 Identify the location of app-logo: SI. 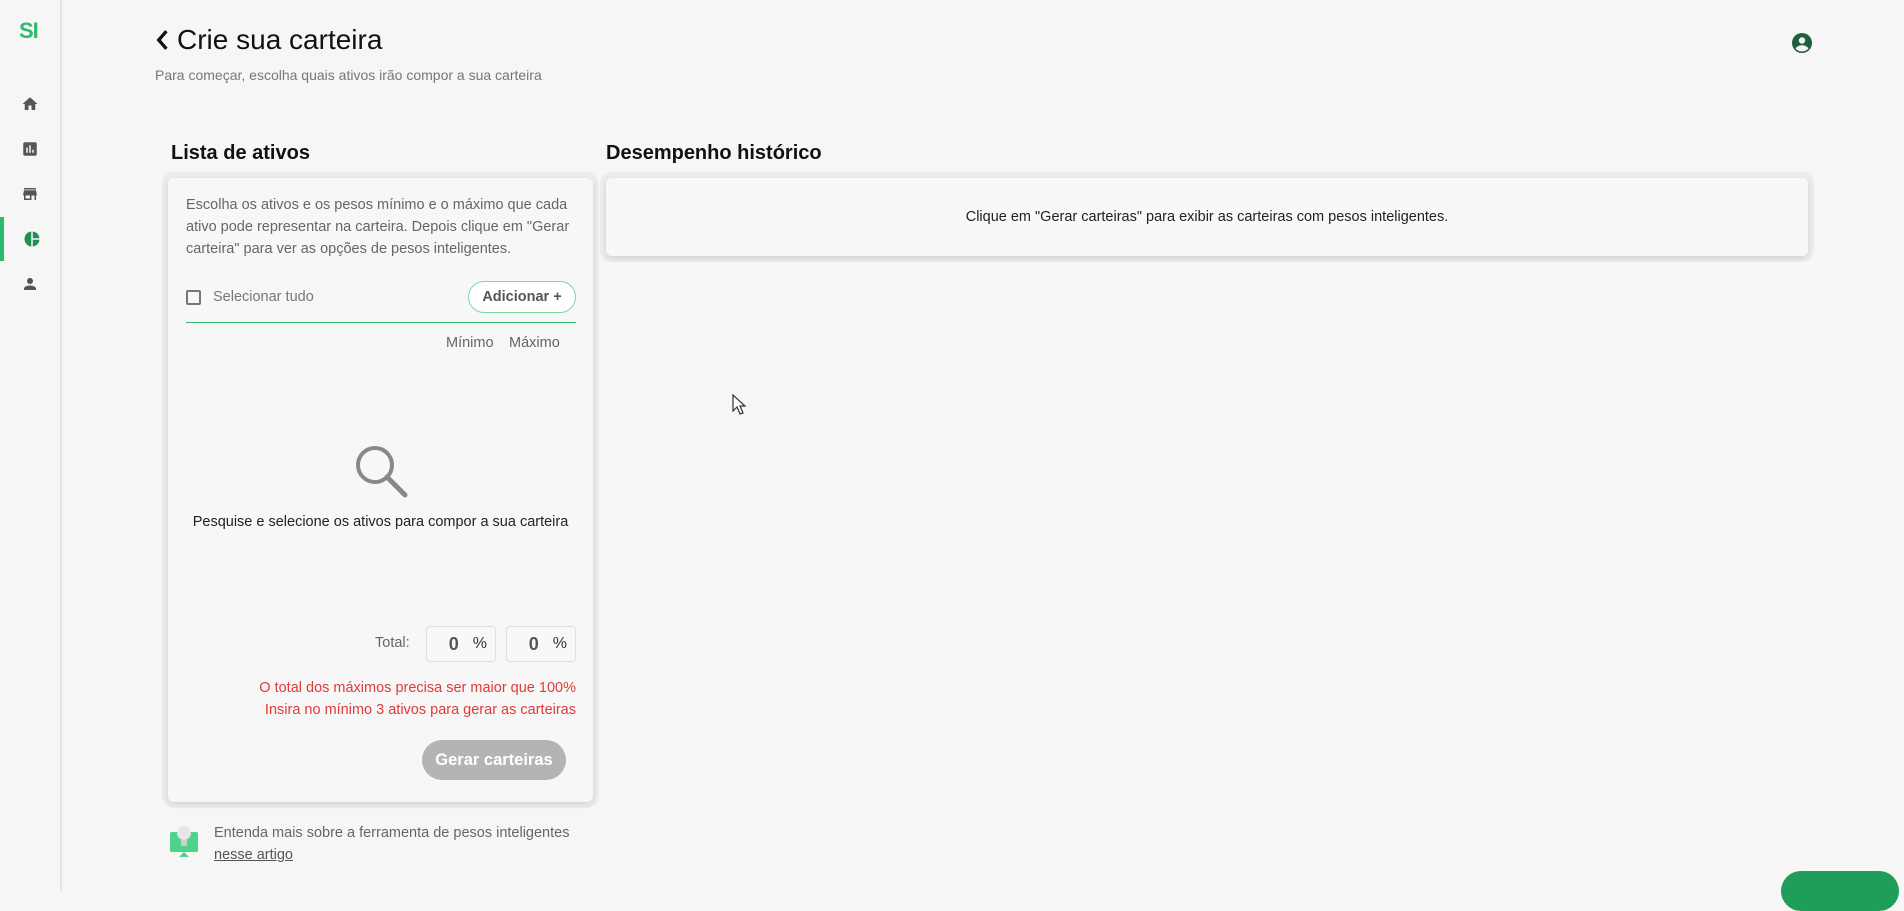
(29, 31).